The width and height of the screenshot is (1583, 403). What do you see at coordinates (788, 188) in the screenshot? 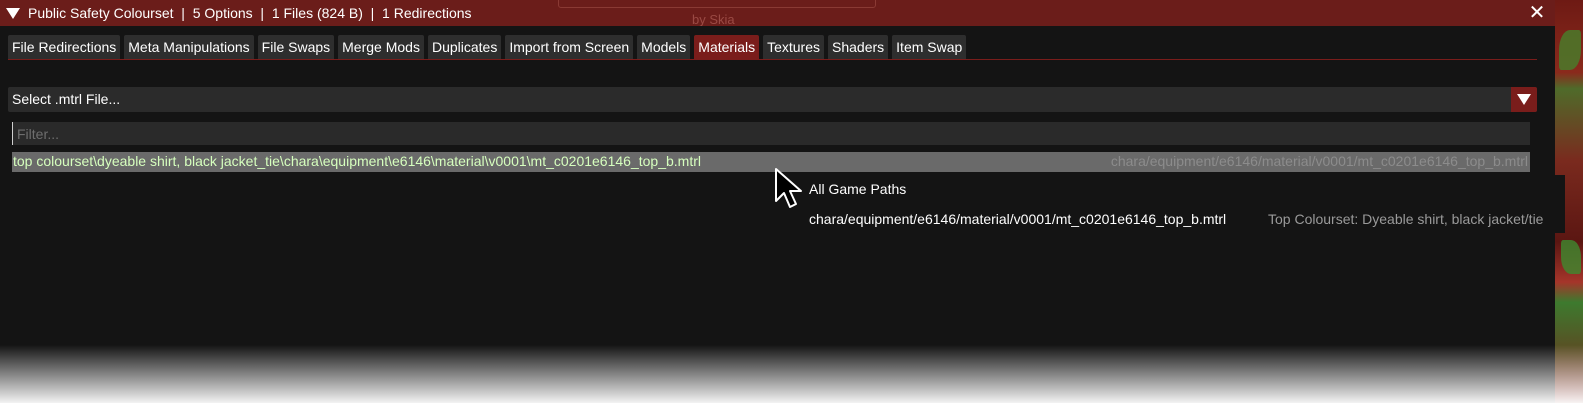
I see `mouse-pointer-icon` at bounding box center [788, 188].